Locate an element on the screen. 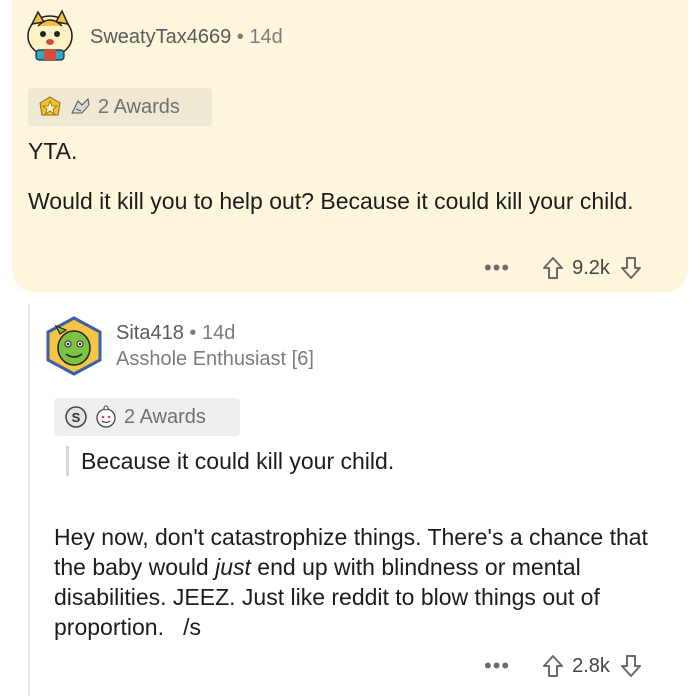 Image resolution: width=700 pixels, height=696 pixels. awards-badge: 2 Awards is located at coordinates (120, 107).